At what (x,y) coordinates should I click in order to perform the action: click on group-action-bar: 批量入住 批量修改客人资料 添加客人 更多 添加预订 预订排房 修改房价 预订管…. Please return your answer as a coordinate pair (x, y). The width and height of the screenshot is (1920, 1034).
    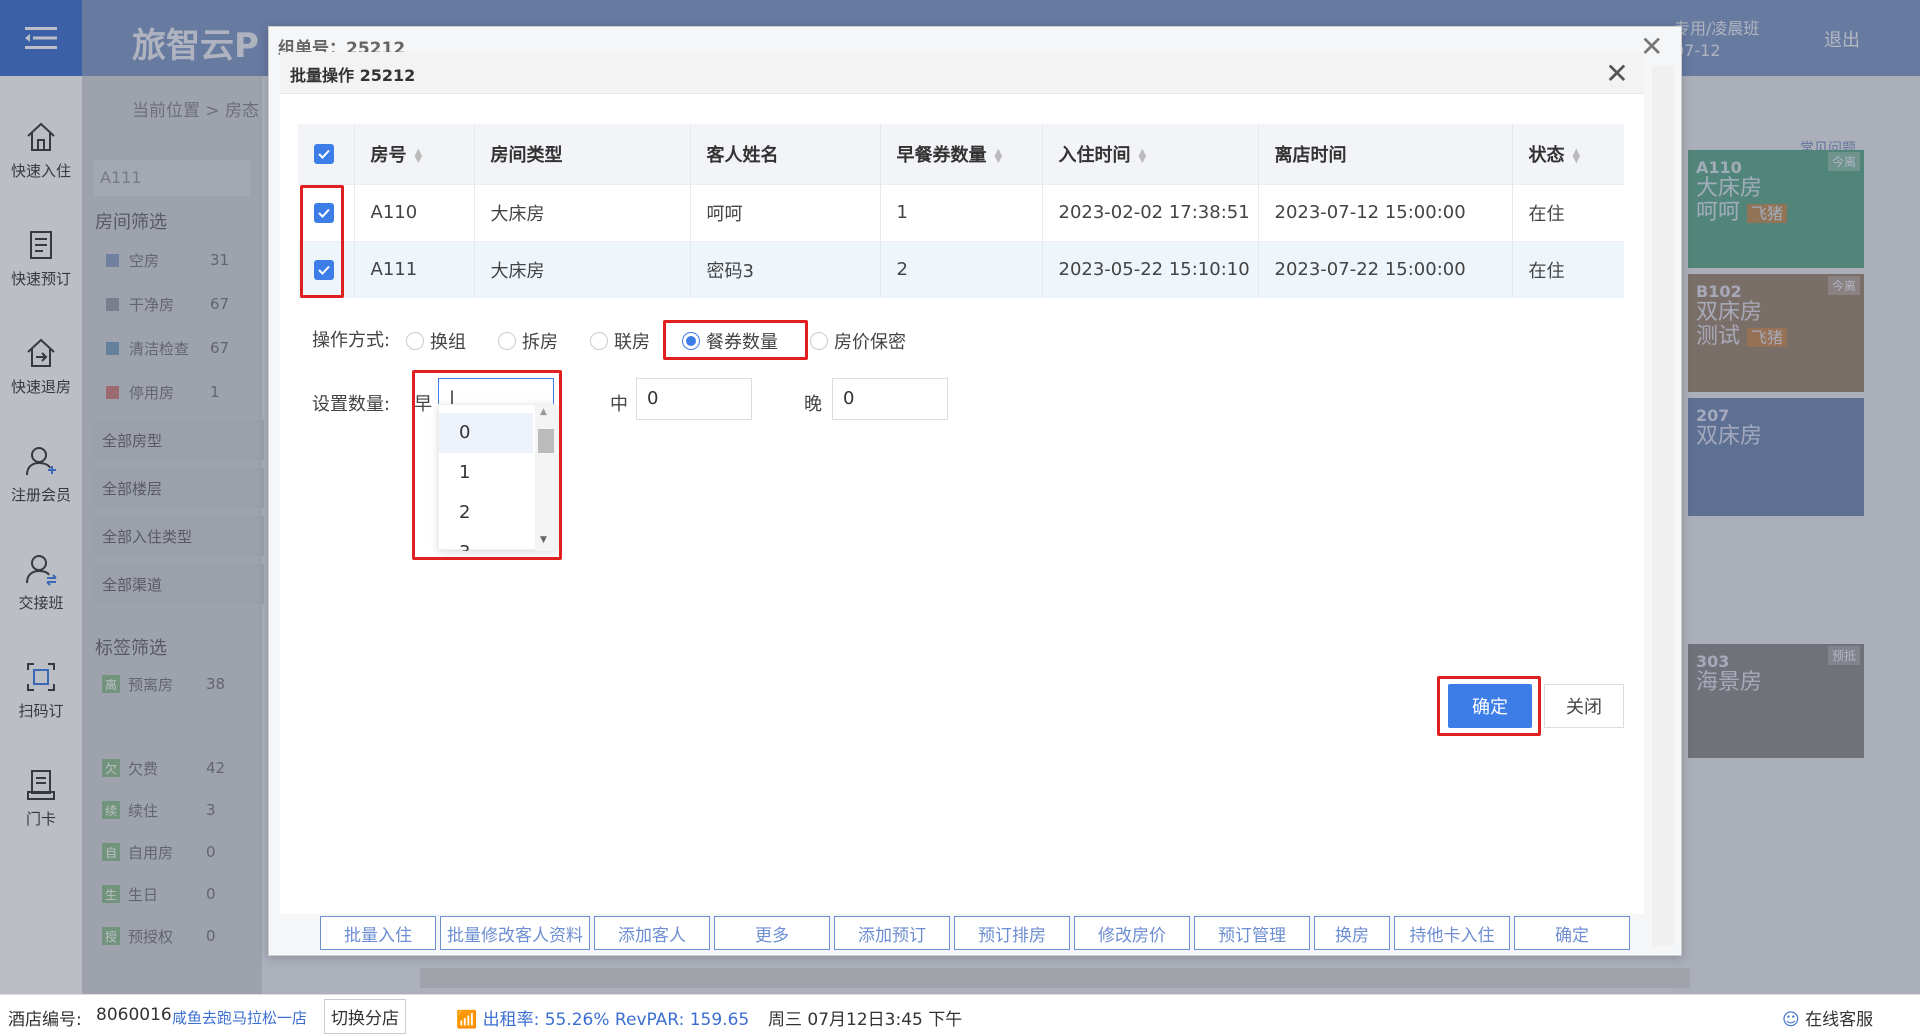
    Looking at the image, I should click on (980, 933).